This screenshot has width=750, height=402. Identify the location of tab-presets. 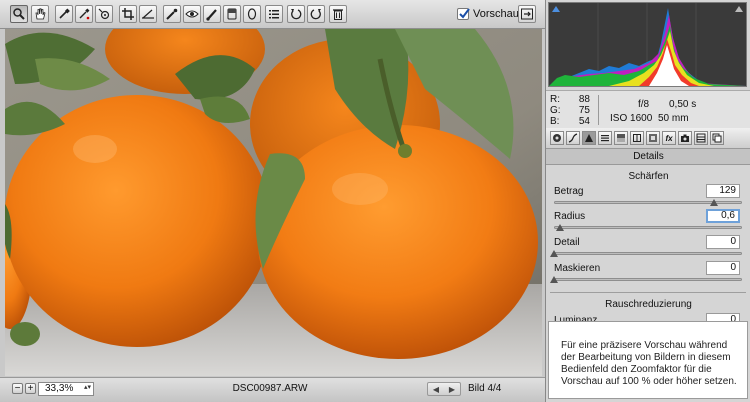
(701, 138).